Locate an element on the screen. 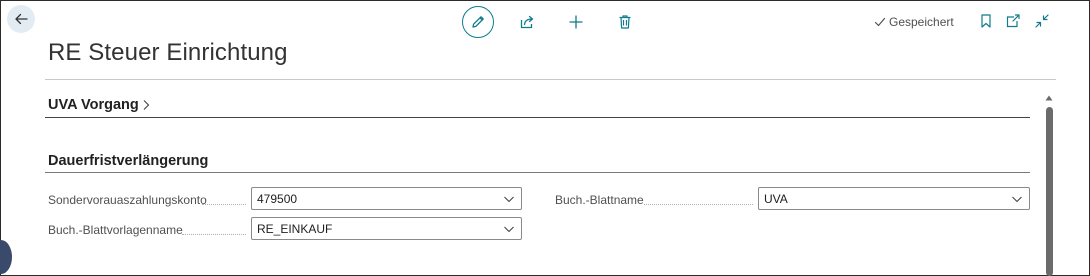 The height and width of the screenshot is (276, 1090). delete-button is located at coordinates (625, 22).